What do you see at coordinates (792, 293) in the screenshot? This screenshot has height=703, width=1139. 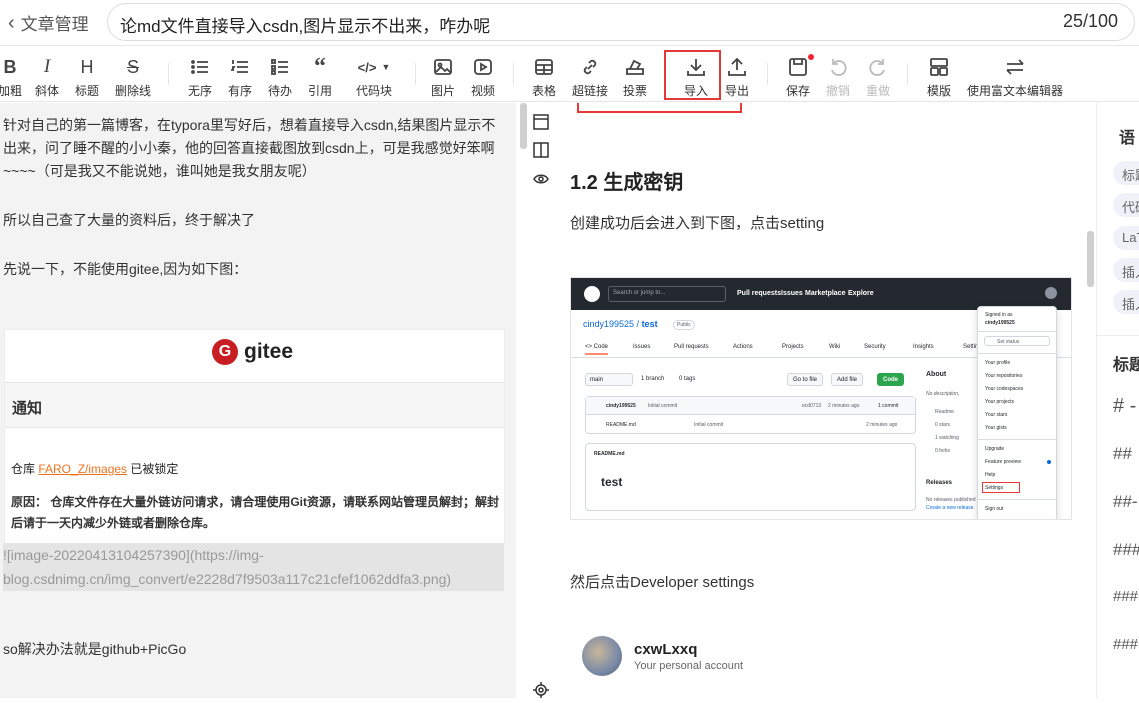 I see `github-nav-link: Issues` at bounding box center [792, 293].